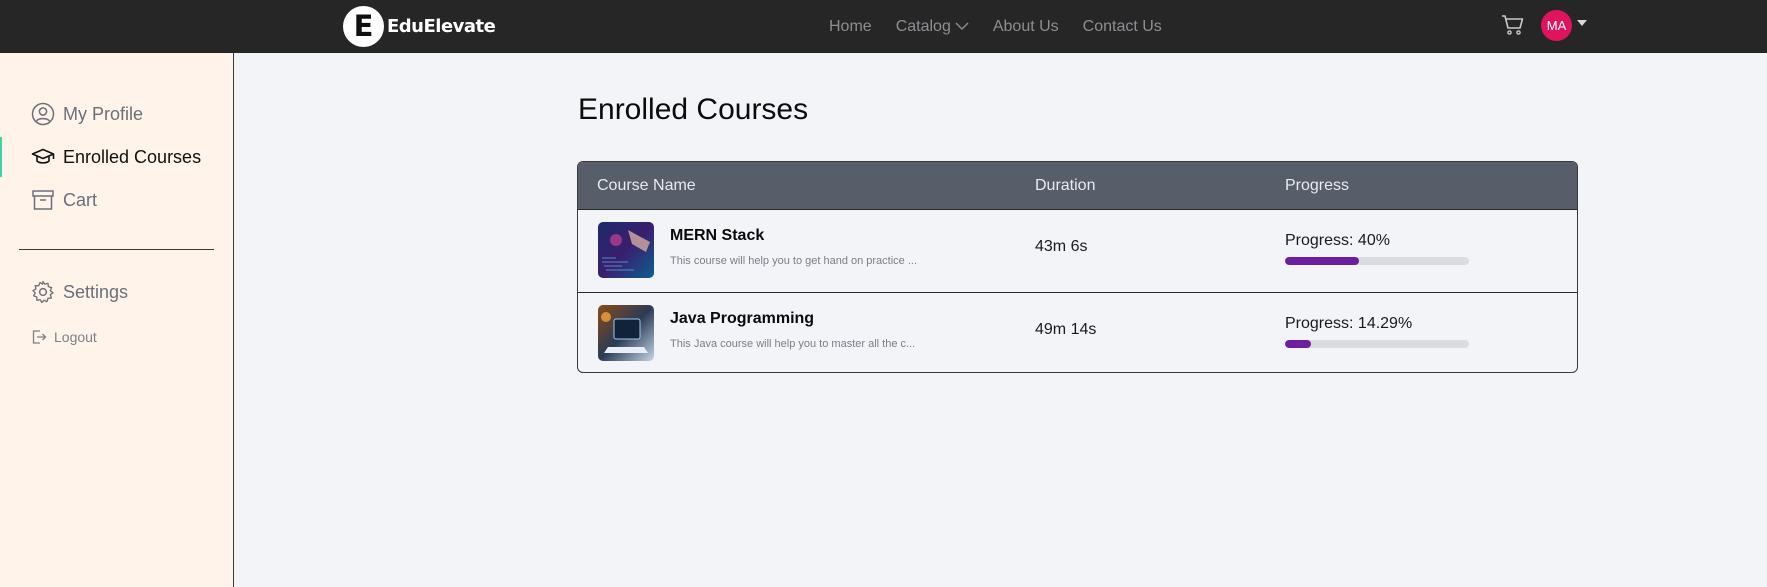  What do you see at coordinates (1065, 185) in the screenshot?
I see `column-header-duration: Duration` at bounding box center [1065, 185].